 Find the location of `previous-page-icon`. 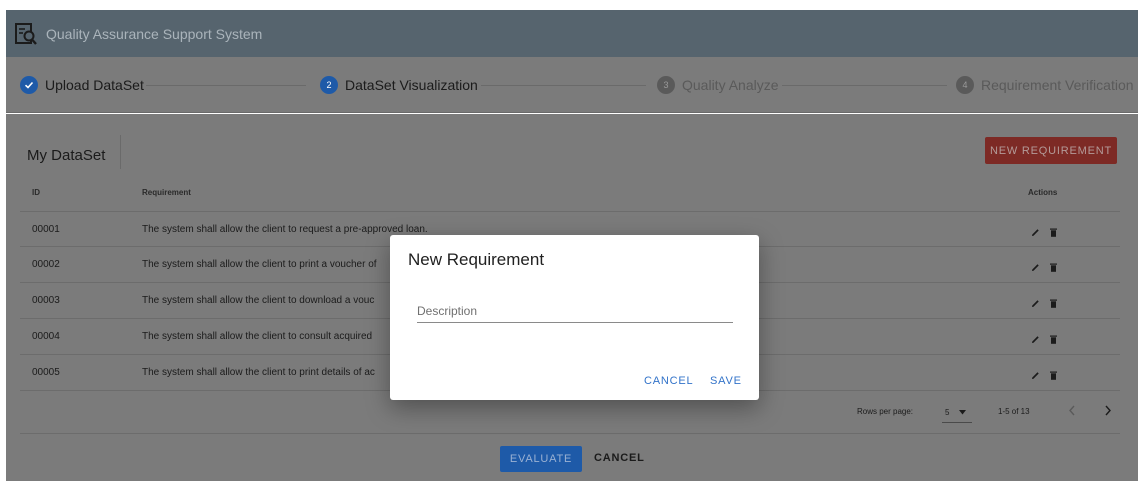

previous-page-icon is located at coordinates (1072, 411).